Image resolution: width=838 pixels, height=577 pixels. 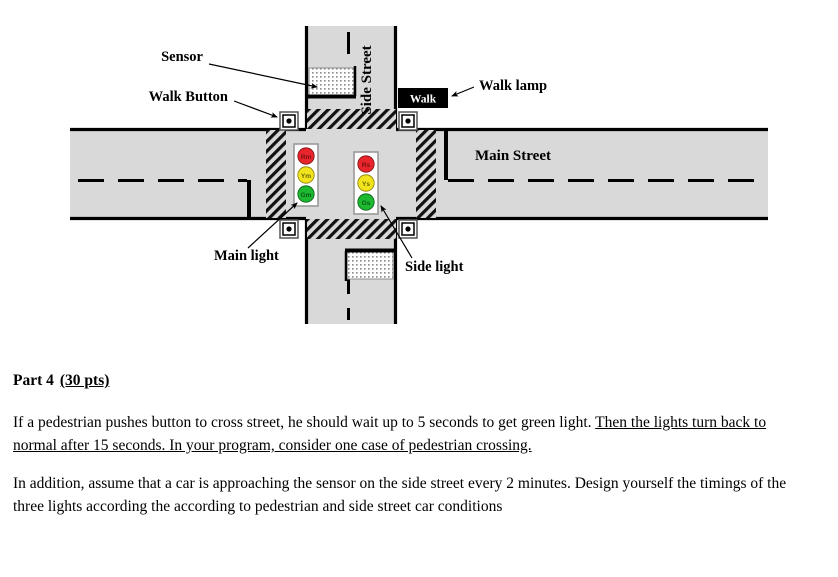 I want to click on walk-lamp: Walk, so click(x=423, y=98).